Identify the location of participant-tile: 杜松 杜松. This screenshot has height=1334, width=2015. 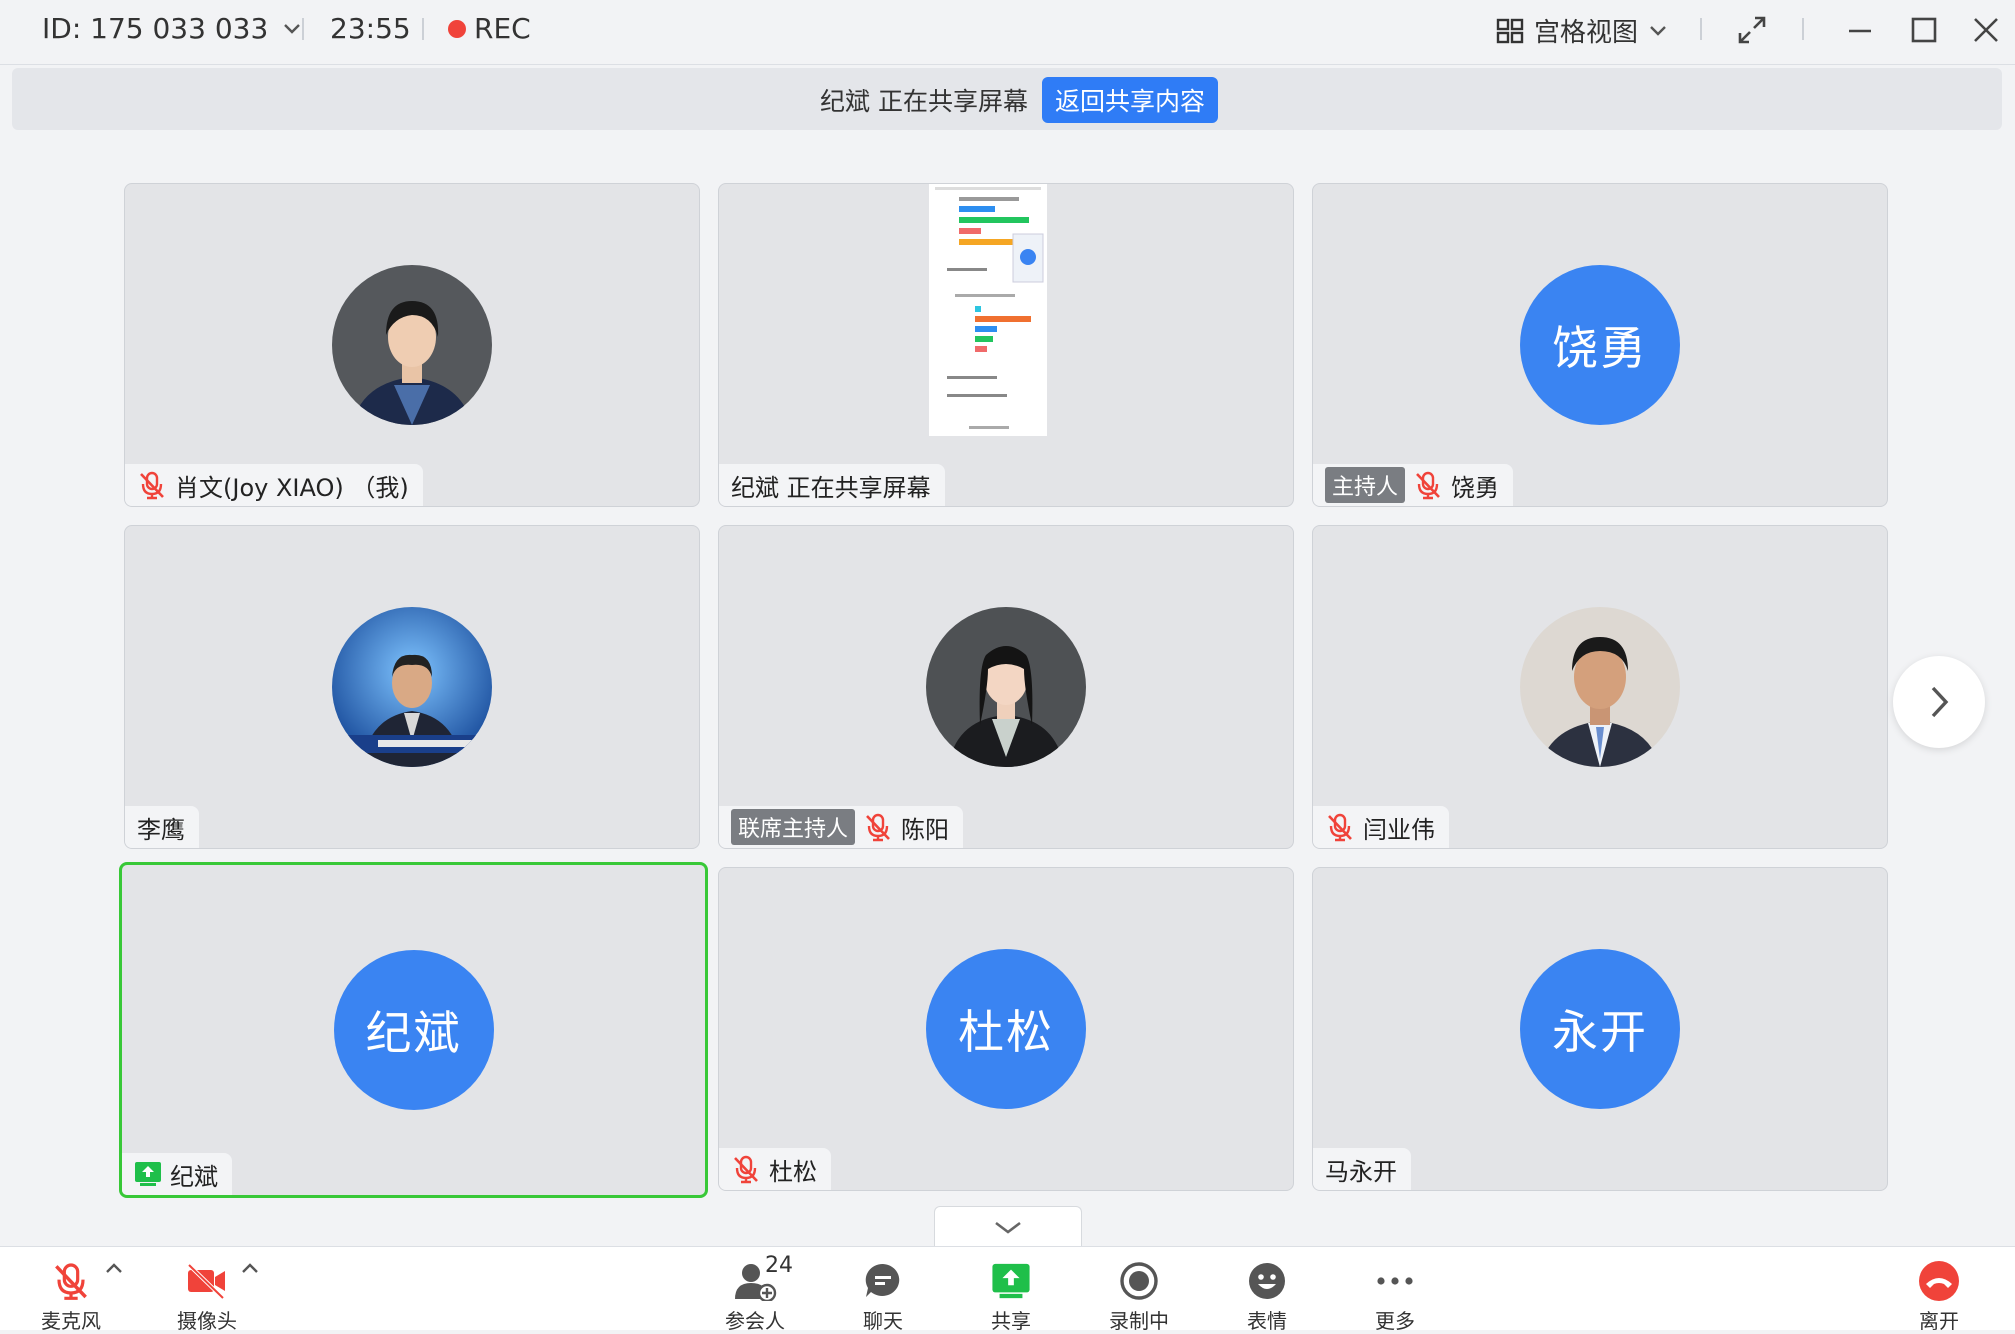
(1006, 1029).